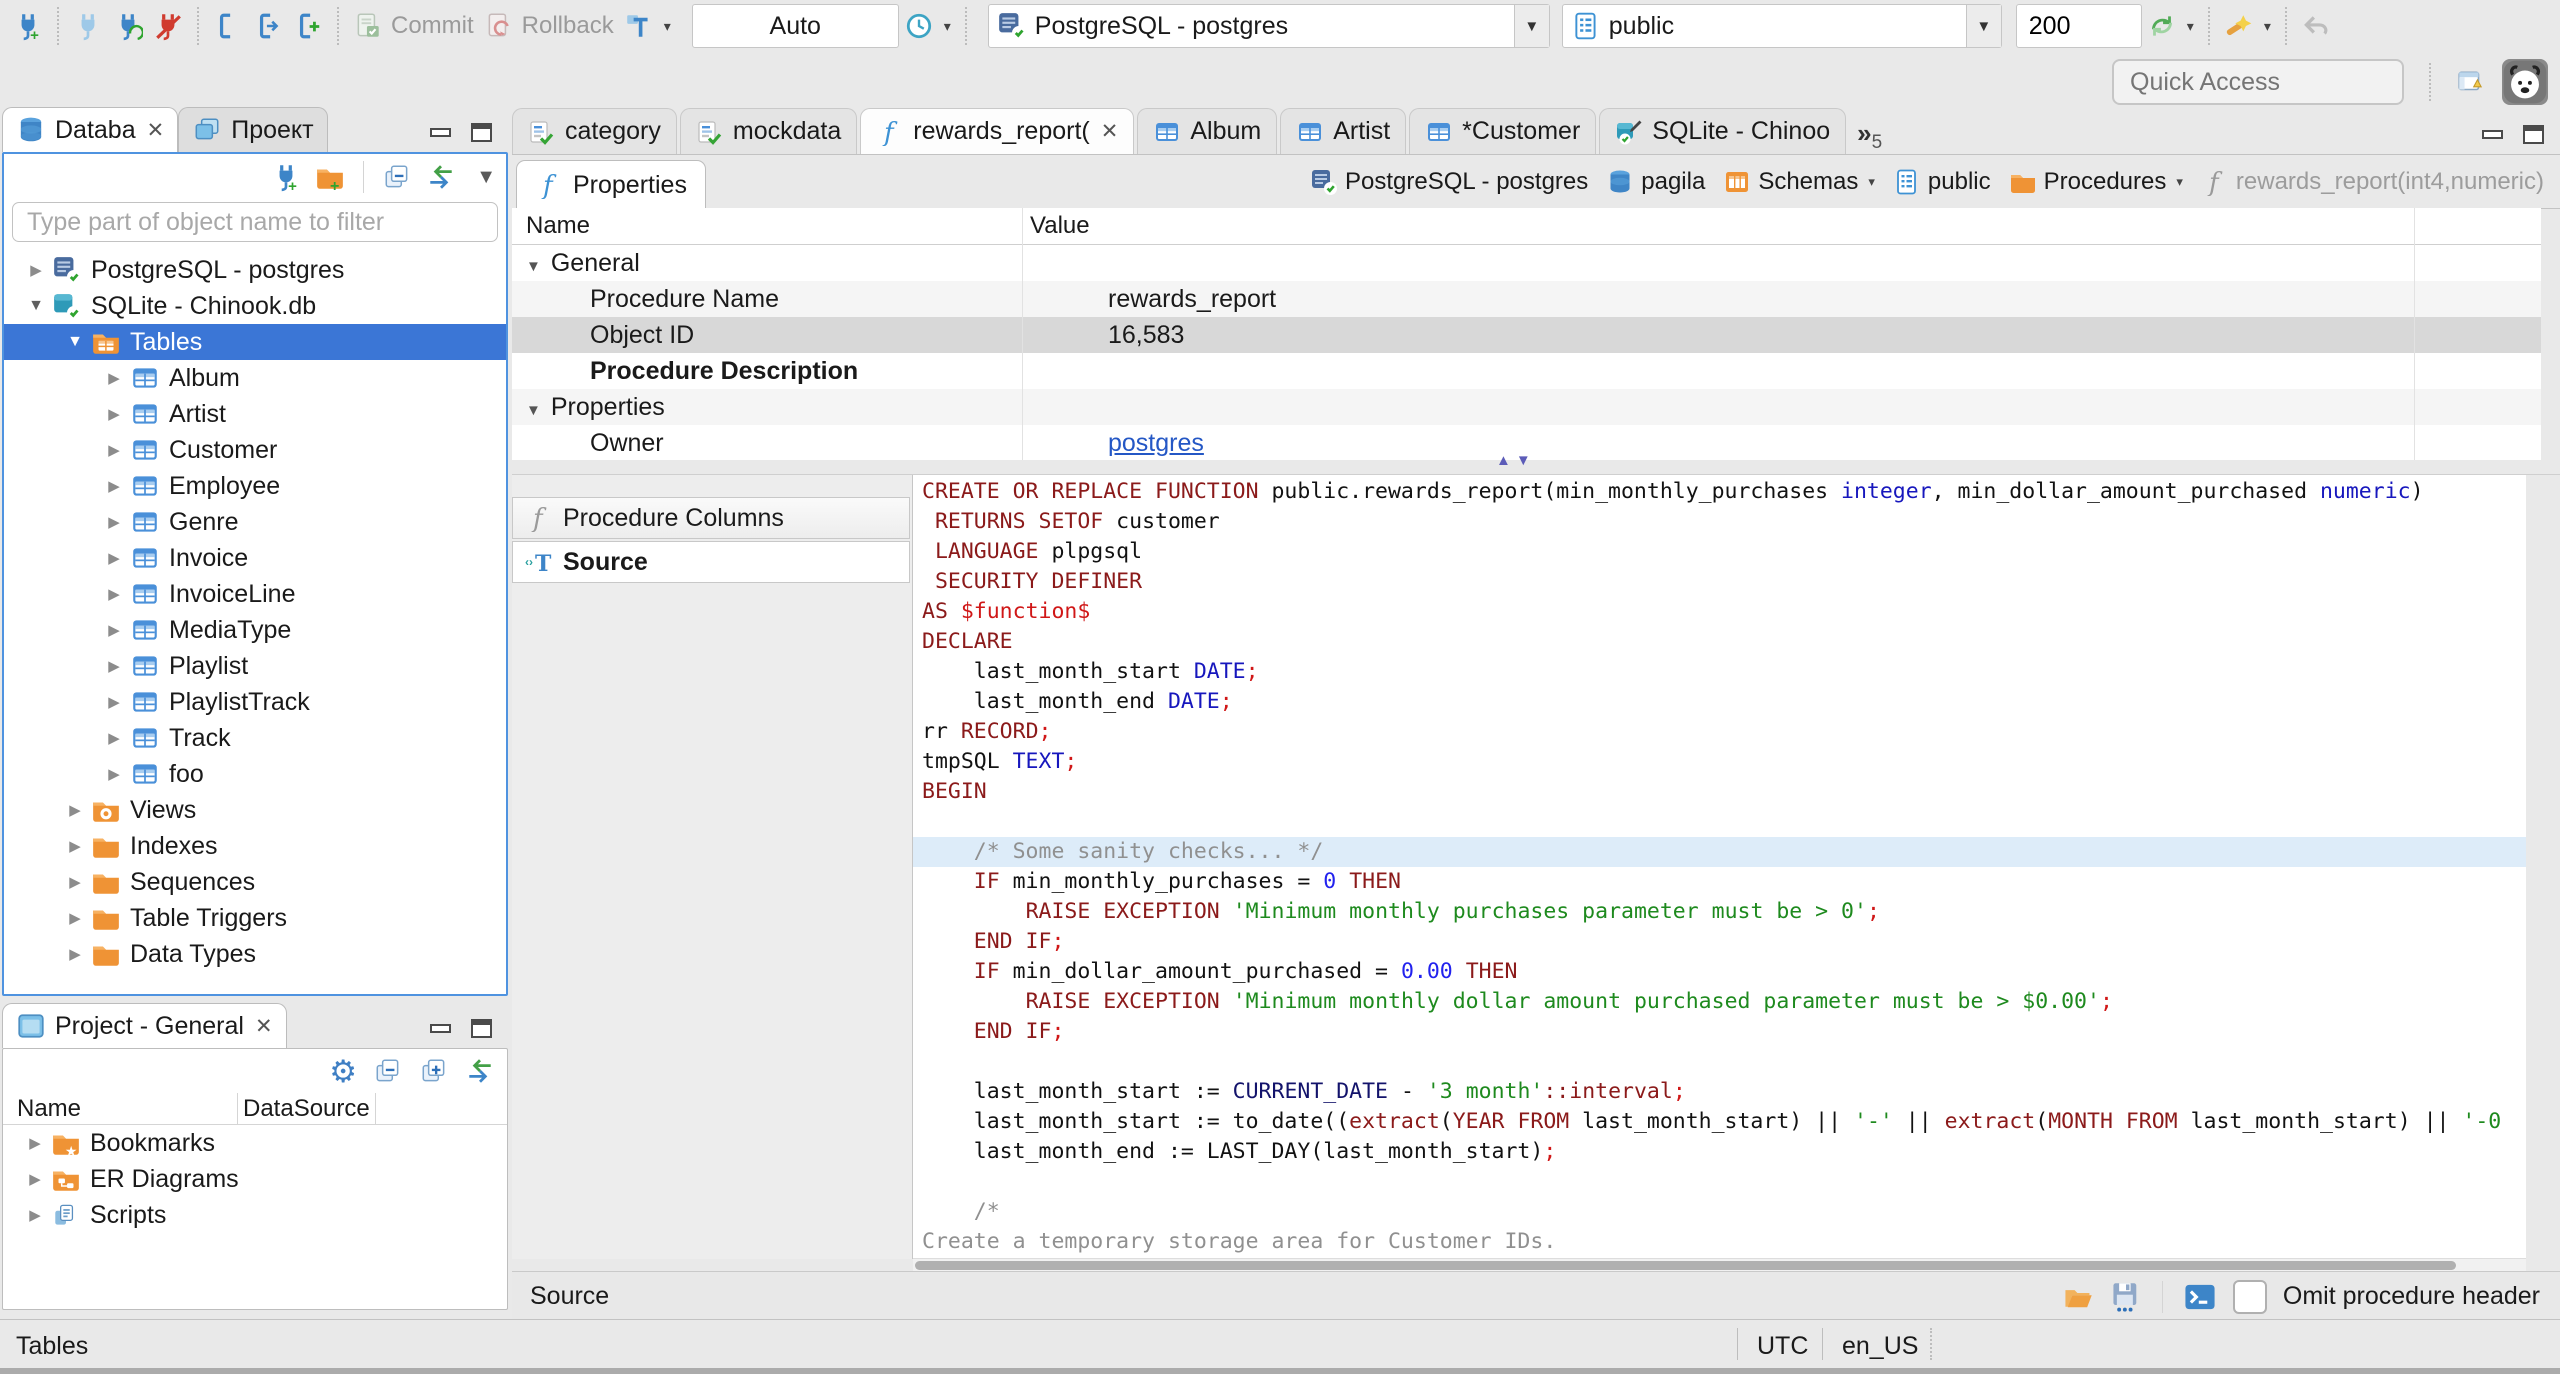 This screenshot has width=2560, height=1374. What do you see at coordinates (1719, 942) in the screenshot?
I see `code-line: END IF;` at bounding box center [1719, 942].